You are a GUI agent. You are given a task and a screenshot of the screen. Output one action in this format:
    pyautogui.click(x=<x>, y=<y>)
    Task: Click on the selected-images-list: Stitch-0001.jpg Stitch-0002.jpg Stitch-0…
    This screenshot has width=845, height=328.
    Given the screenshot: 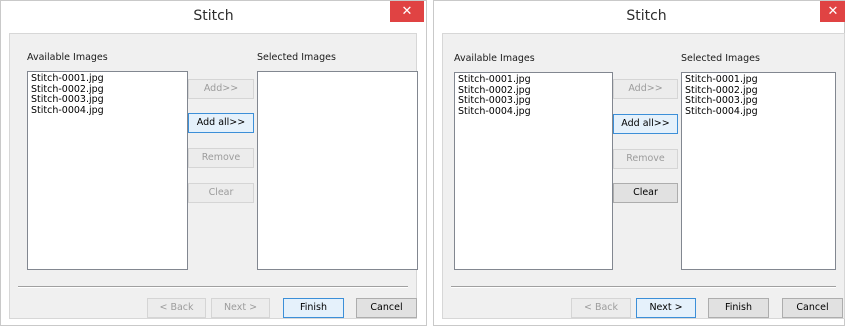 What is the action you would take?
    pyautogui.click(x=758, y=171)
    